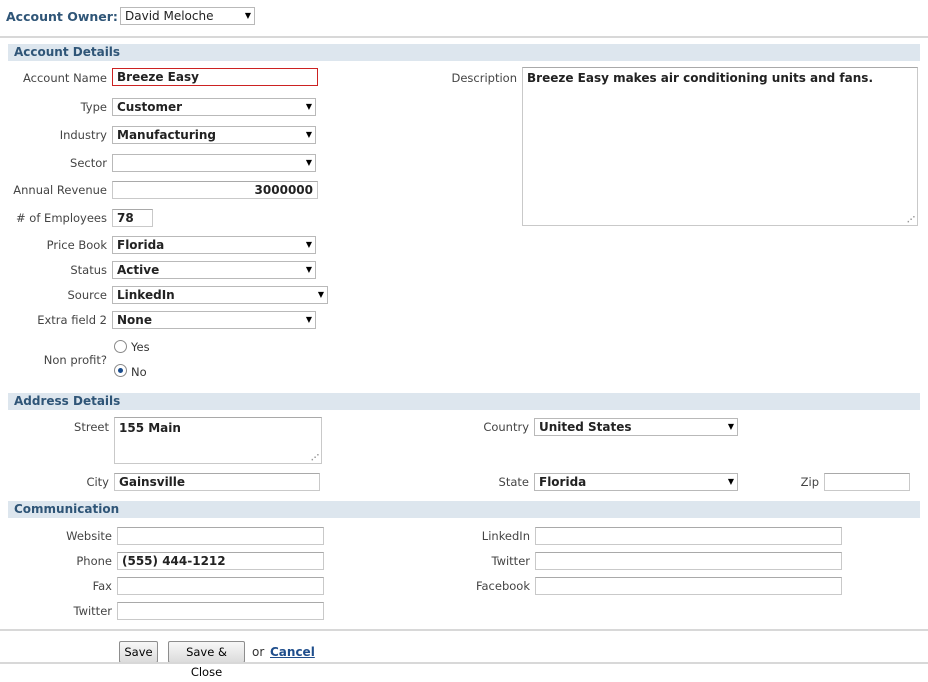 This screenshot has height=682, width=928. Describe the element at coordinates (60, 190) in the screenshot. I see `annual-revenue-label: Annual Revenue` at that location.